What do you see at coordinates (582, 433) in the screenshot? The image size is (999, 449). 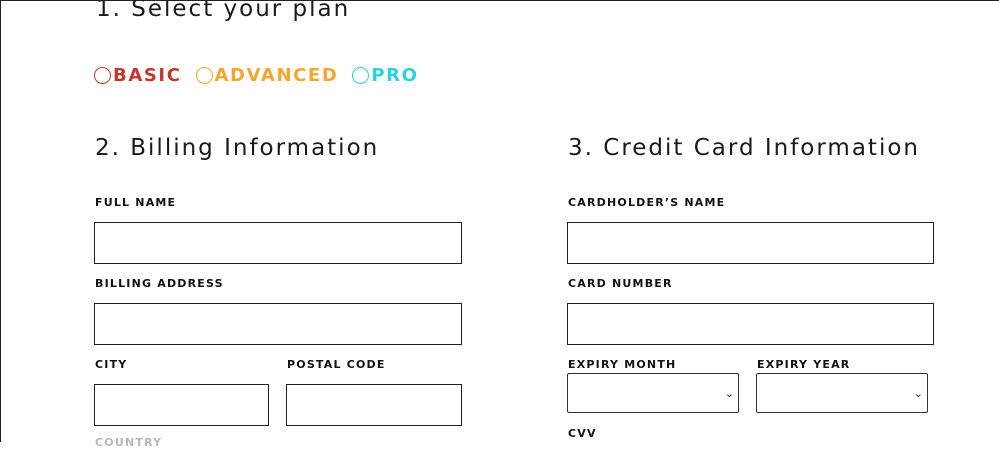 I see `cvv-label: CVV` at bounding box center [582, 433].